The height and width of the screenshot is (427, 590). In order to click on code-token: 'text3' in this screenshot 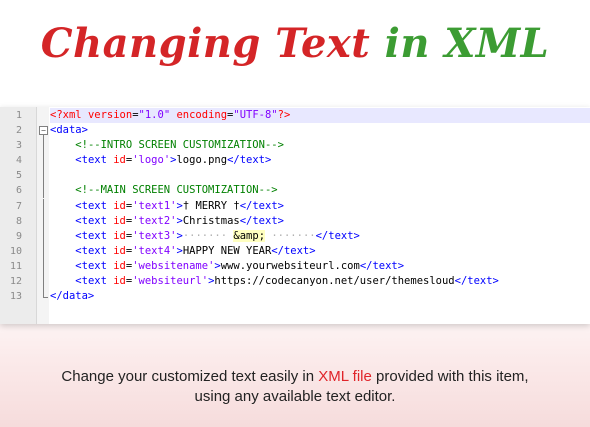, I will do `click(154, 235)`.